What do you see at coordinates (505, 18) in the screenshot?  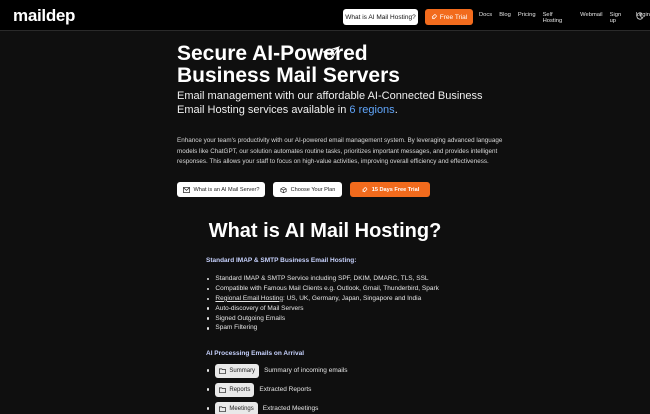 I see `nav-blog: Blog` at bounding box center [505, 18].